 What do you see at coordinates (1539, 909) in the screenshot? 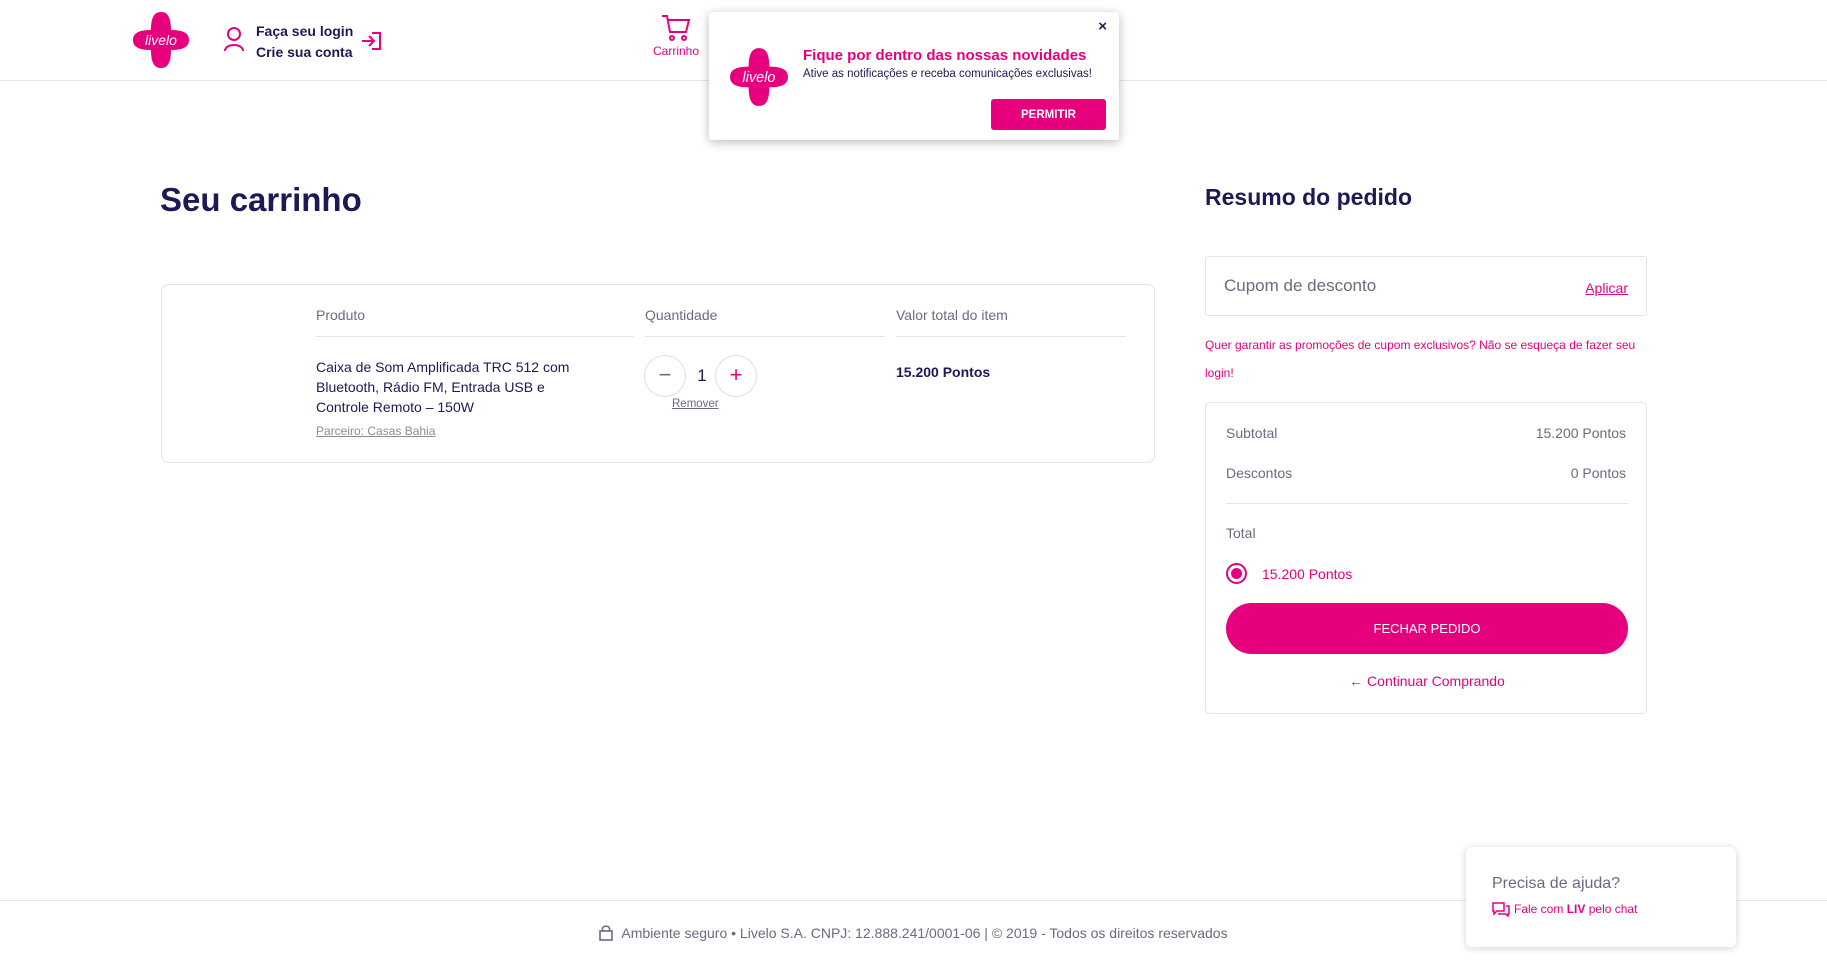
I see `chat-link-prefix: Fale com` at bounding box center [1539, 909].